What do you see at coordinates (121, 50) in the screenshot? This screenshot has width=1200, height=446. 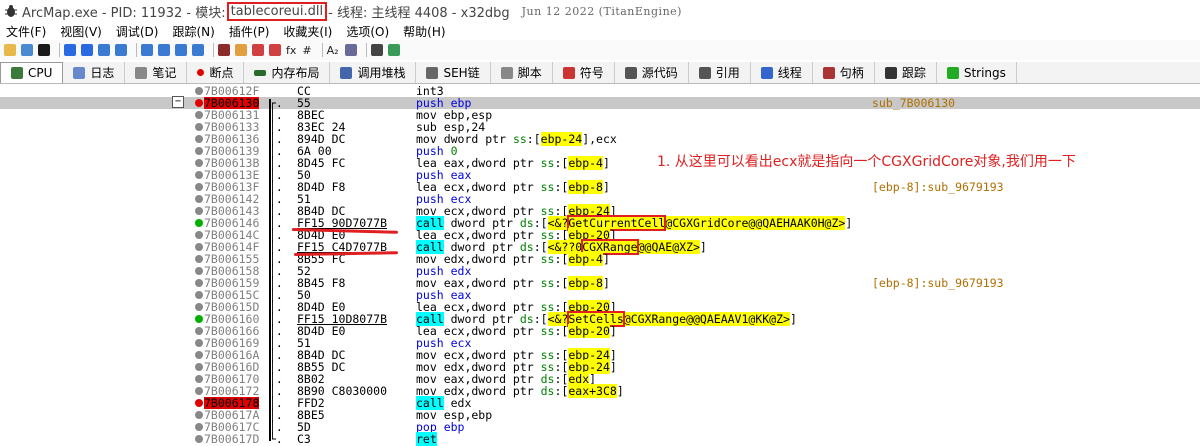 I see `step-over-icon` at bounding box center [121, 50].